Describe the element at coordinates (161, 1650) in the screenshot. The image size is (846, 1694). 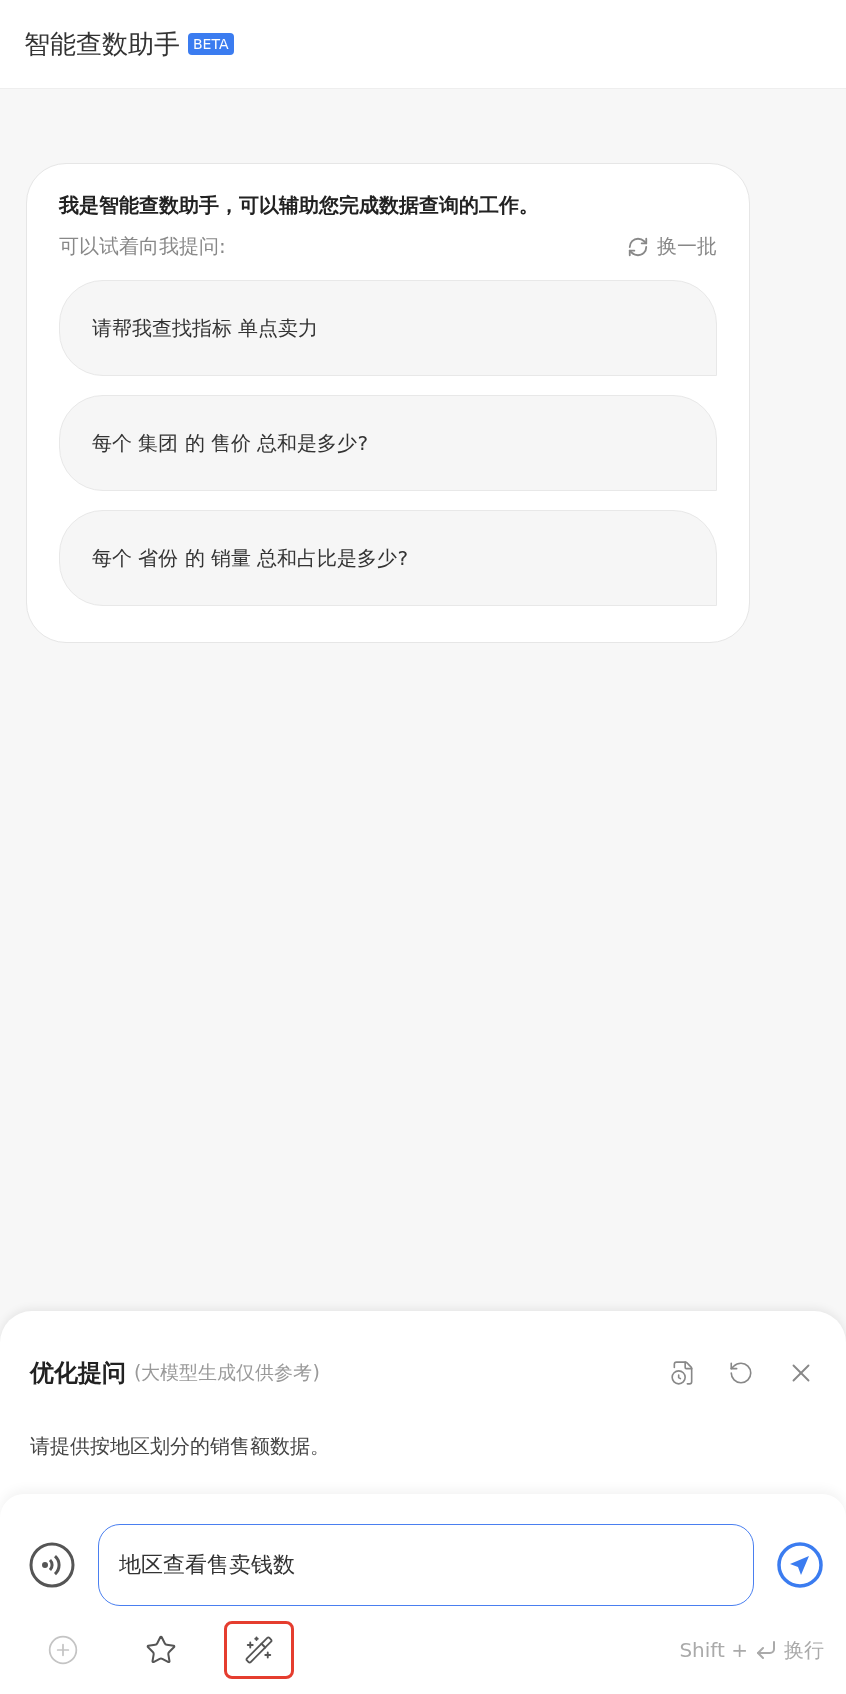
I see `star-icon` at that location.